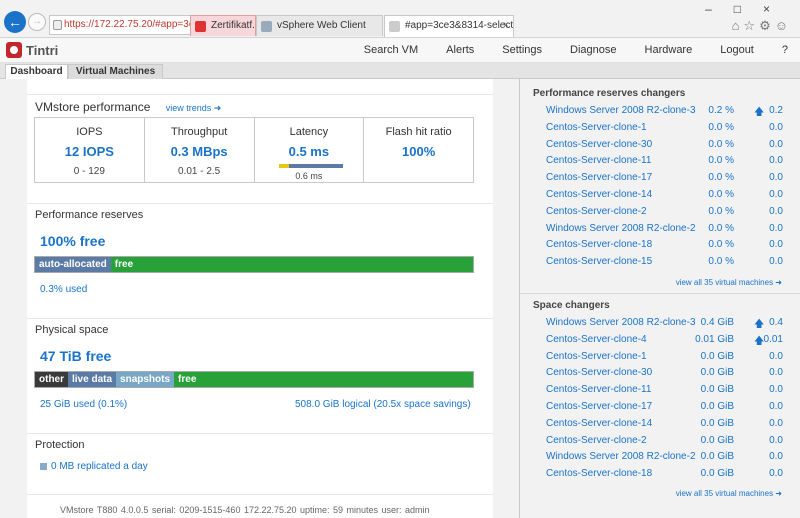  I want to click on metric-label: IOPS, so click(89, 132).